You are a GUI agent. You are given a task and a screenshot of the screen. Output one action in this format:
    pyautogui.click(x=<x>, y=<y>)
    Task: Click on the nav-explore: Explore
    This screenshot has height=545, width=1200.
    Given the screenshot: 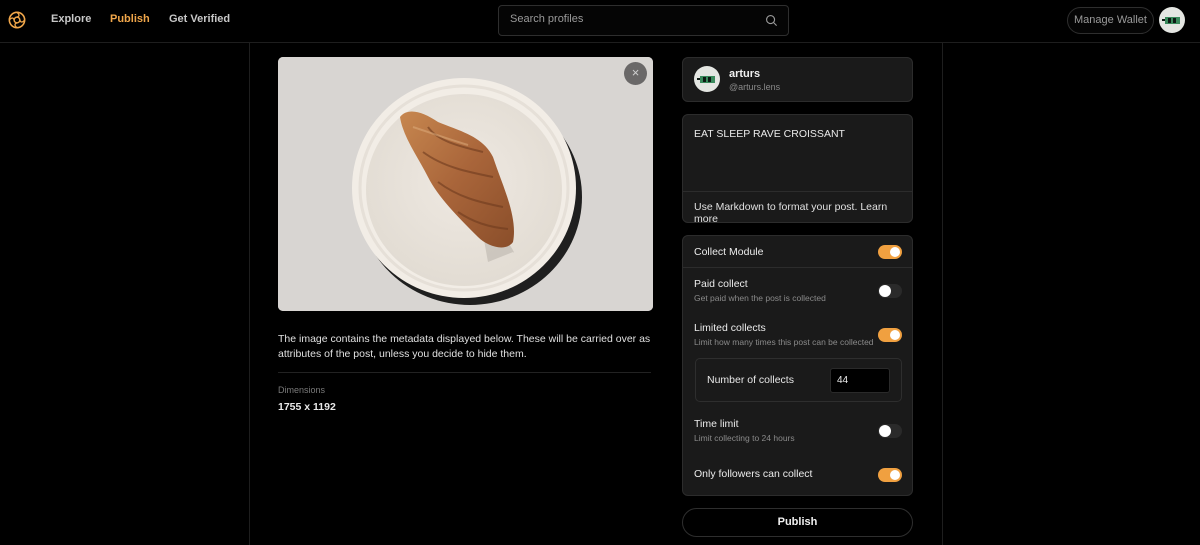 What is the action you would take?
    pyautogui.click(x=71, y=19)
    